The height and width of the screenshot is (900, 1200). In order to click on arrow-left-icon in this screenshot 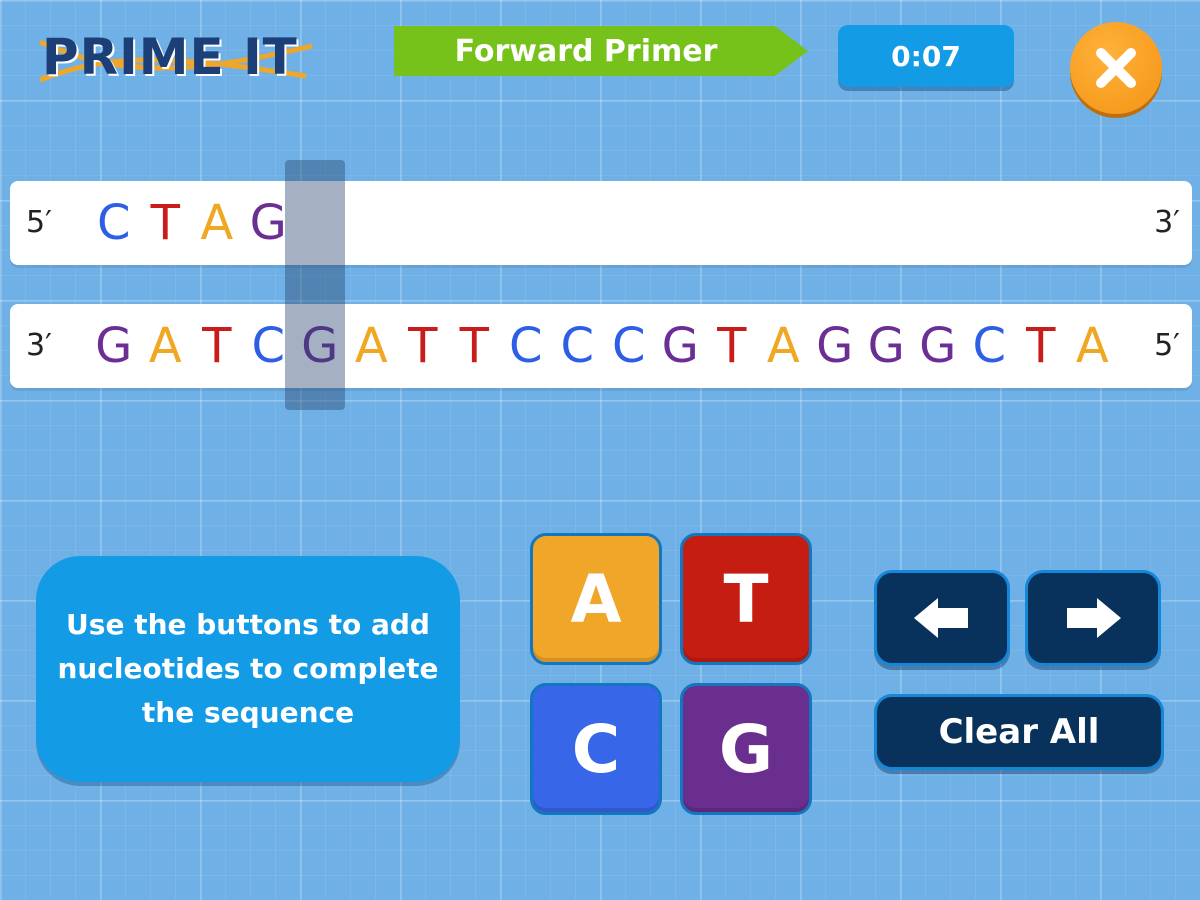, I will do `click(941, 618)`.